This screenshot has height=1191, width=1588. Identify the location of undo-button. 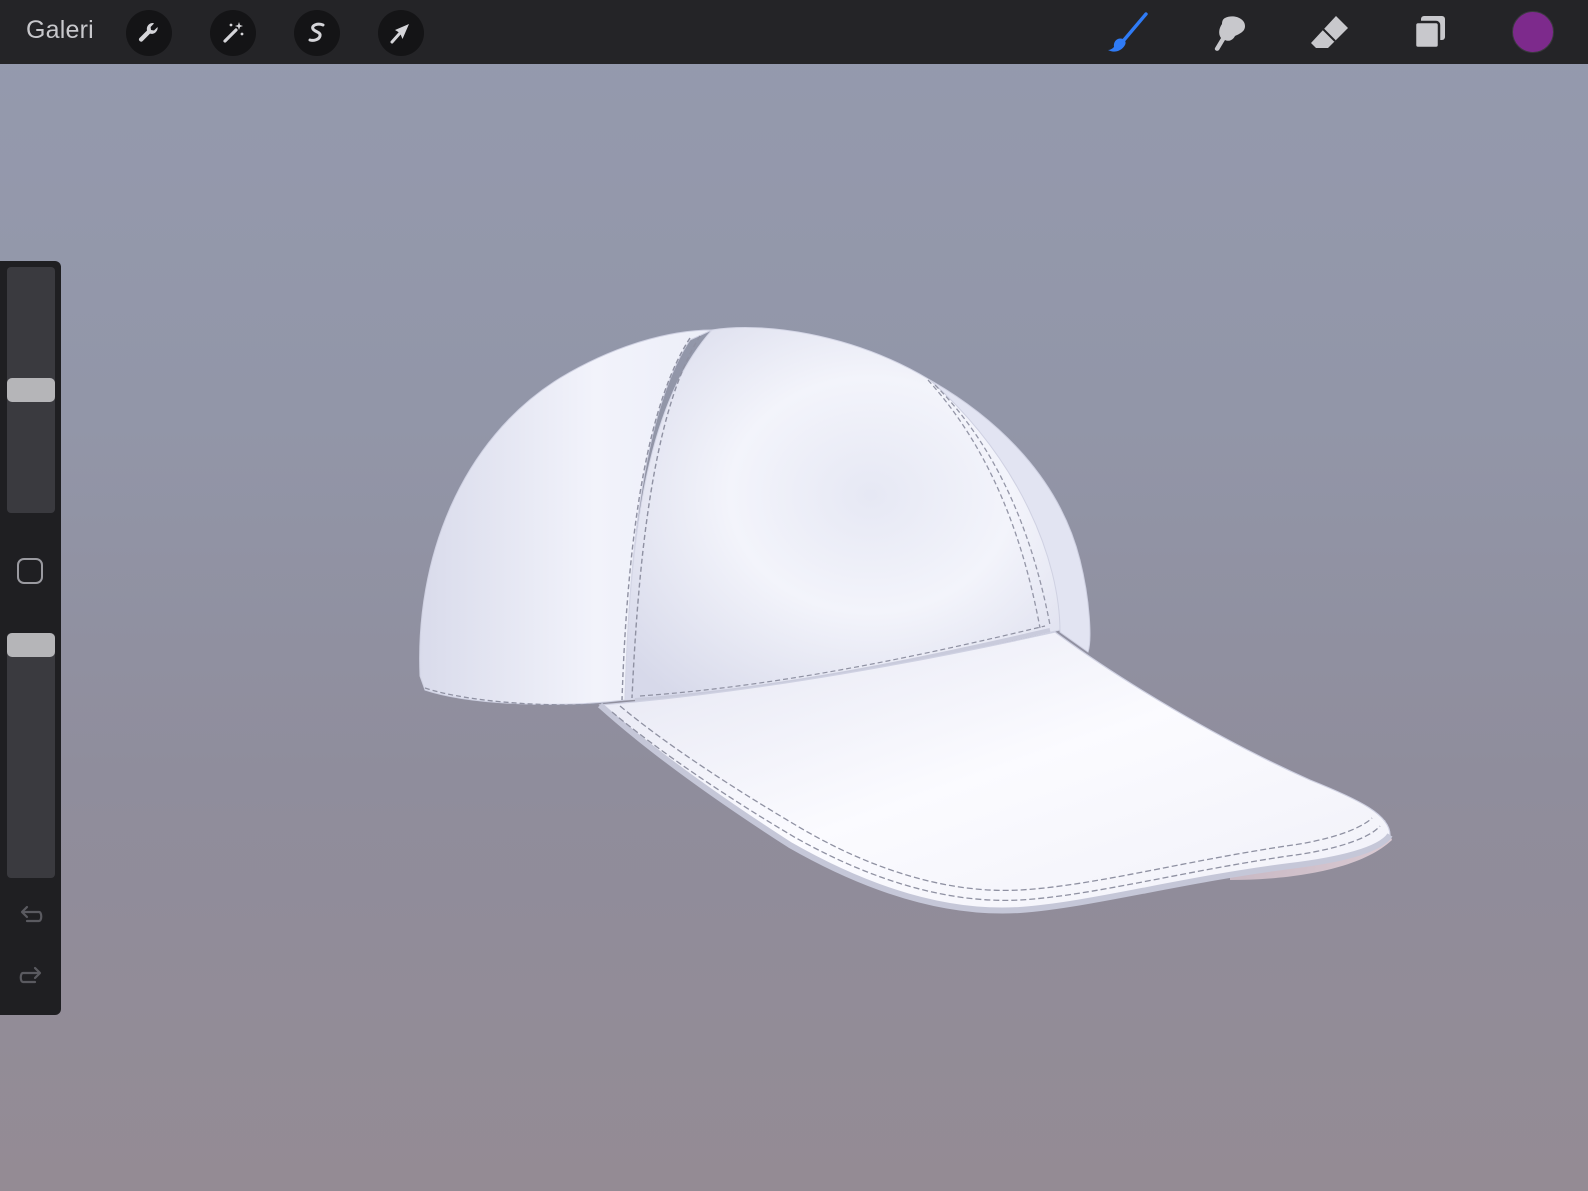
(31, 916).